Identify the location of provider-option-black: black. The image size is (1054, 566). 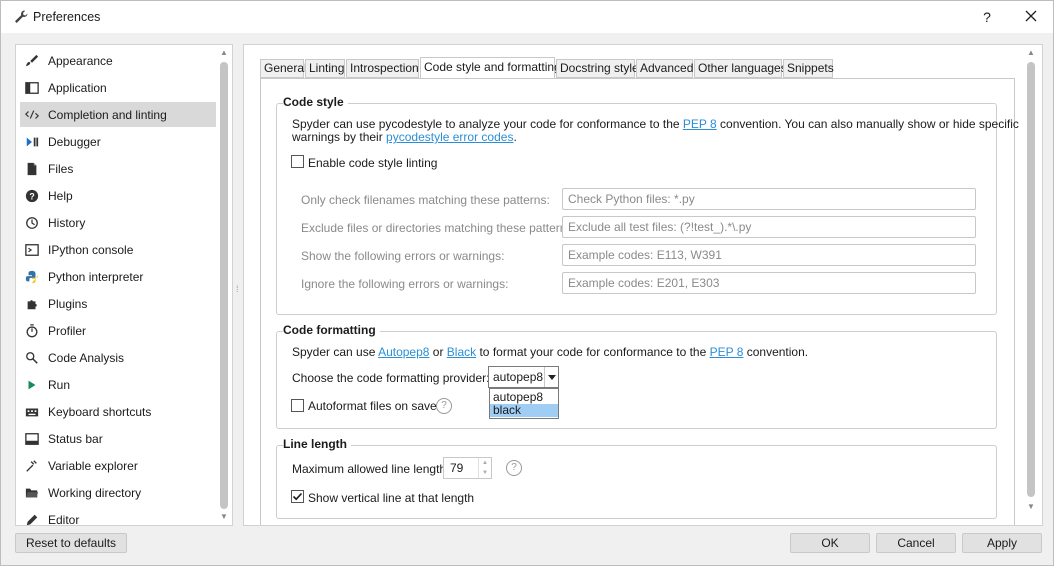
(524, 410).